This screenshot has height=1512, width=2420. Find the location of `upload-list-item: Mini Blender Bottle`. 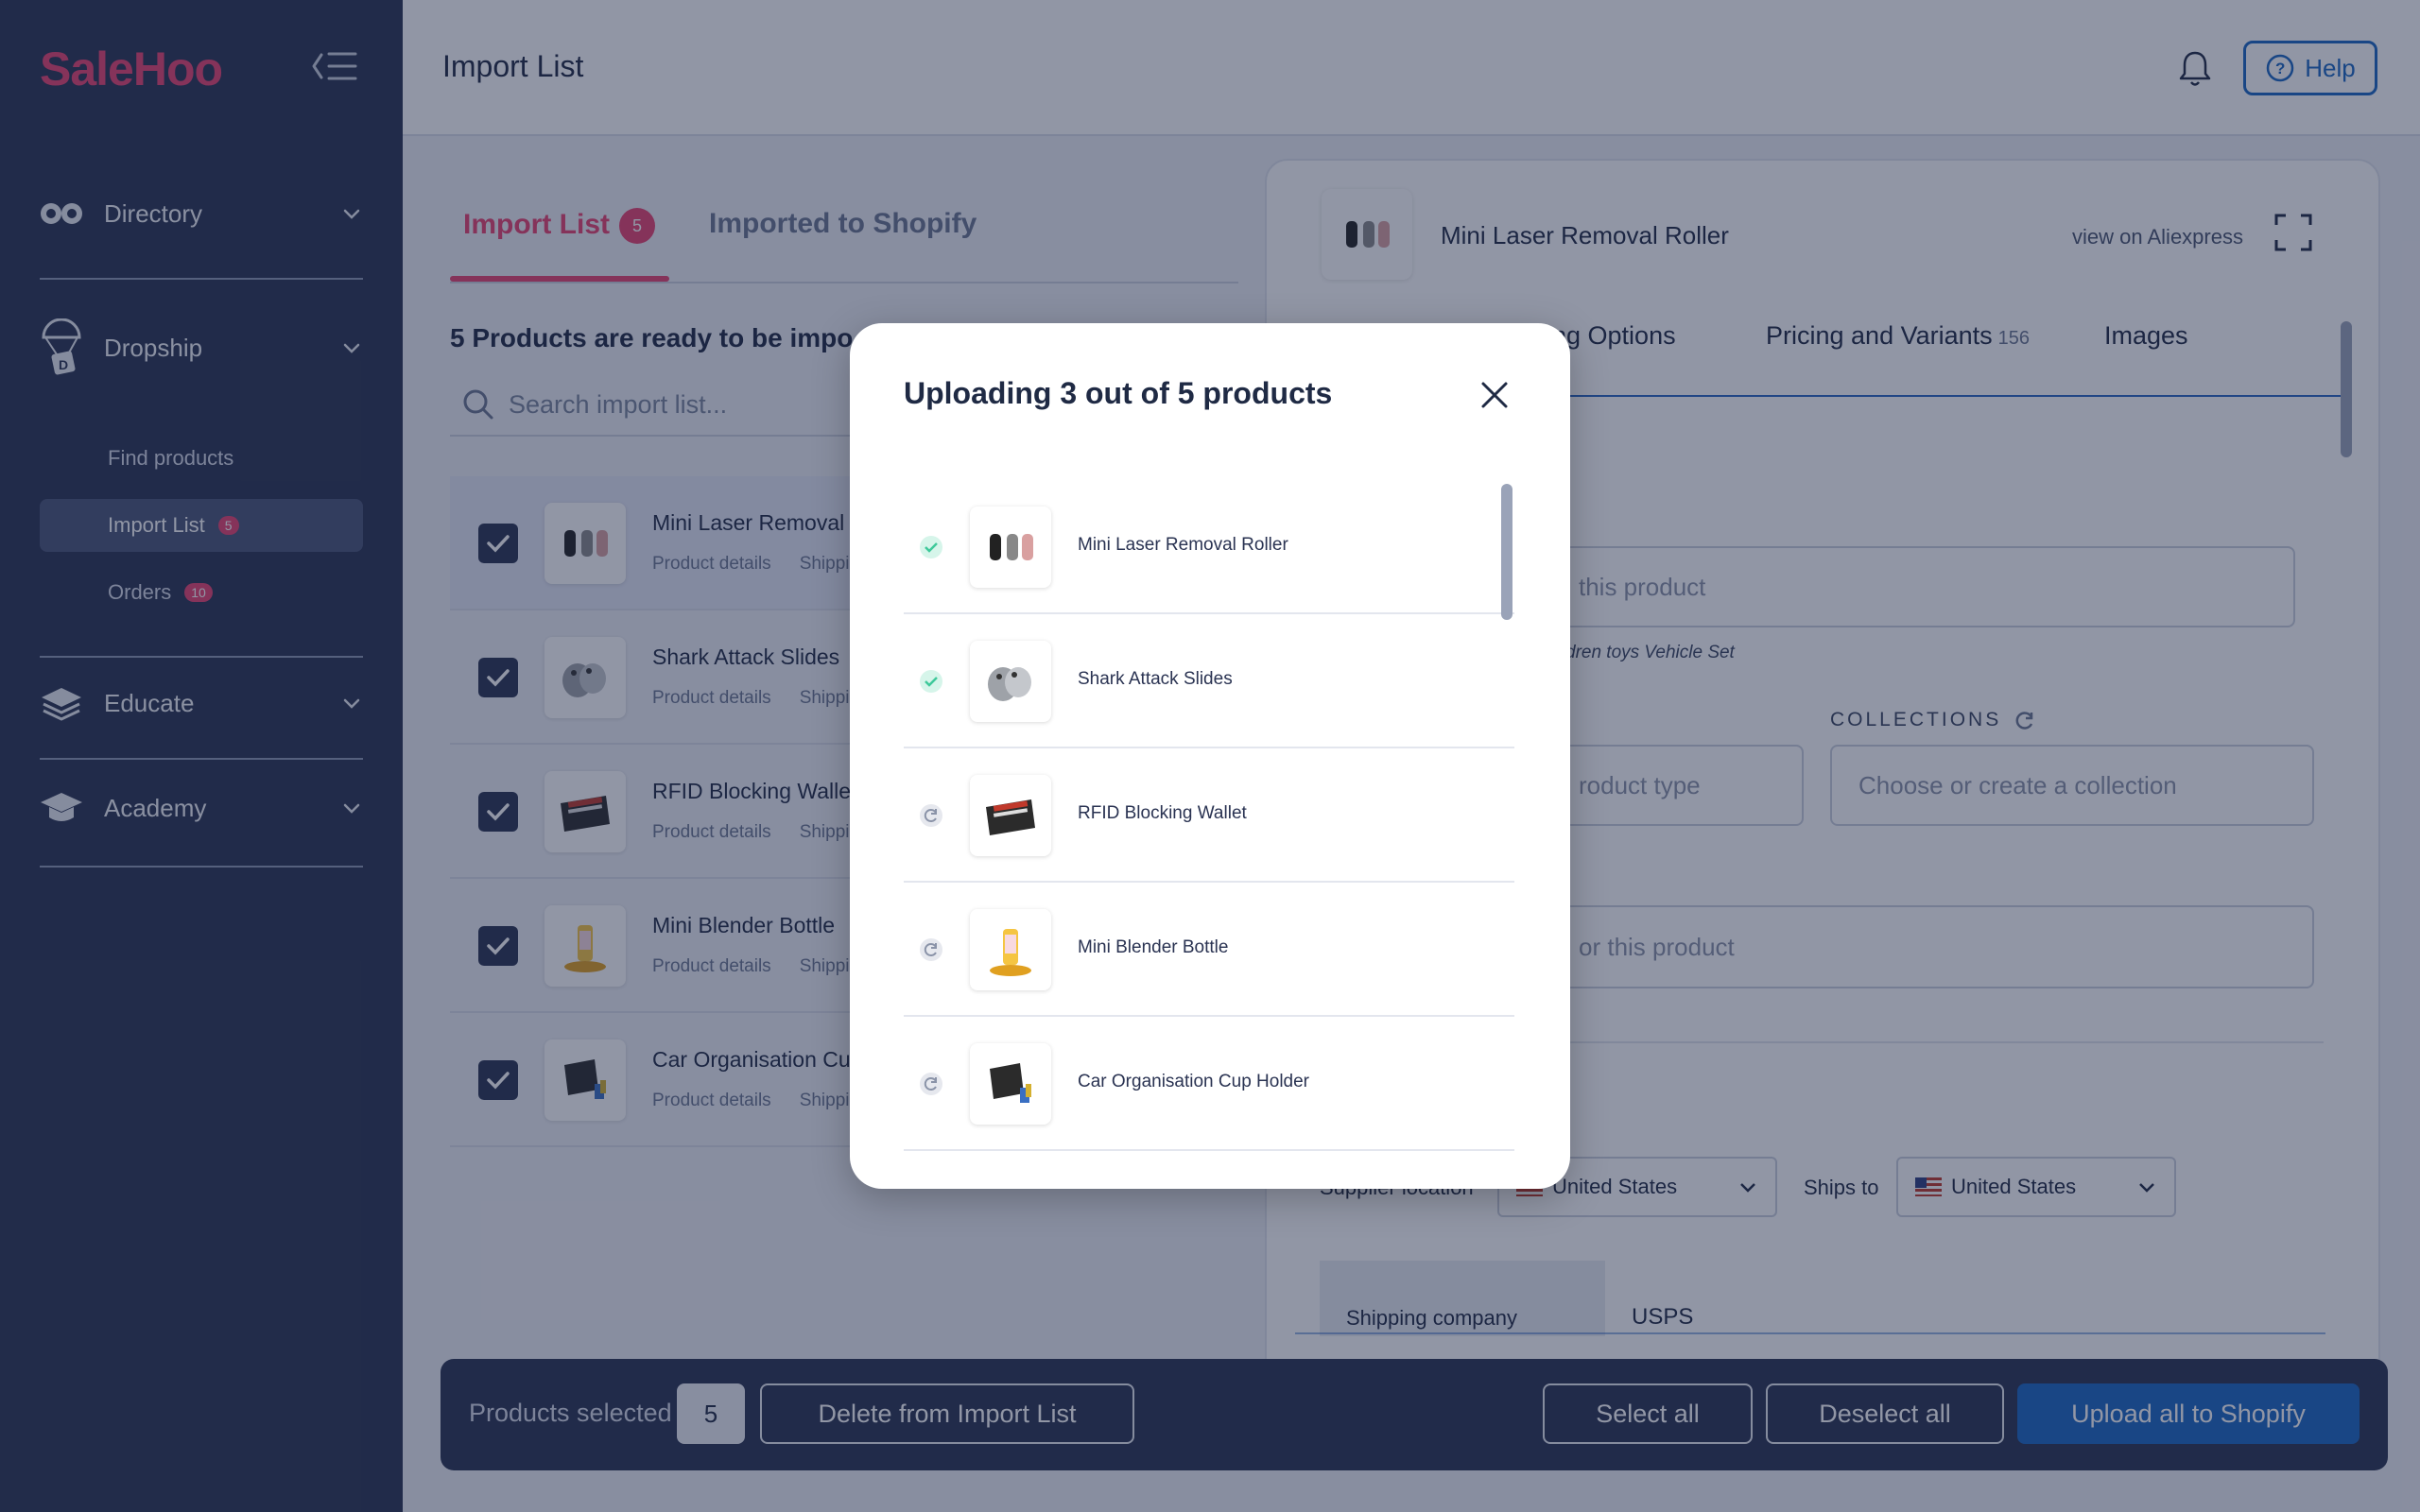

upload-list-item: Mini Blender Bottle is located at coordinates (1209, 950).